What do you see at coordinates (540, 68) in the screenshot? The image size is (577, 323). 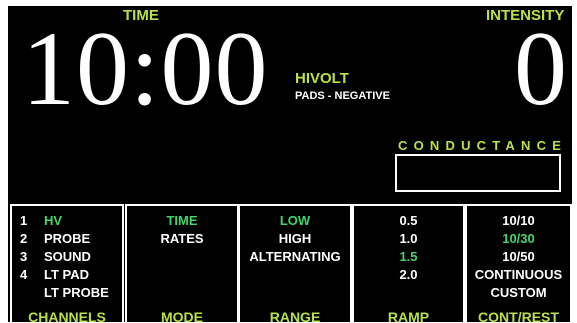 I see `intensity-readout: 0` at bounding box center [540, 68].